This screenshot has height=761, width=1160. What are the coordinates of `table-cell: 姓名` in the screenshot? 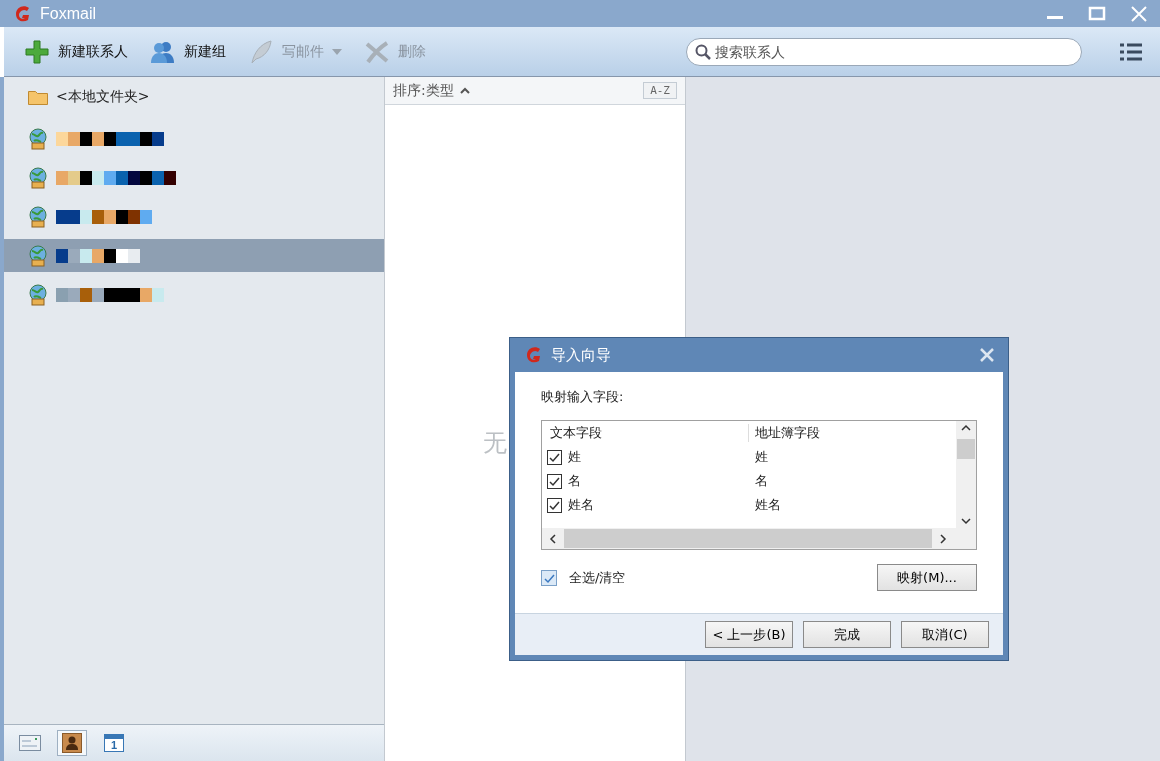 It's located at (581, 505).